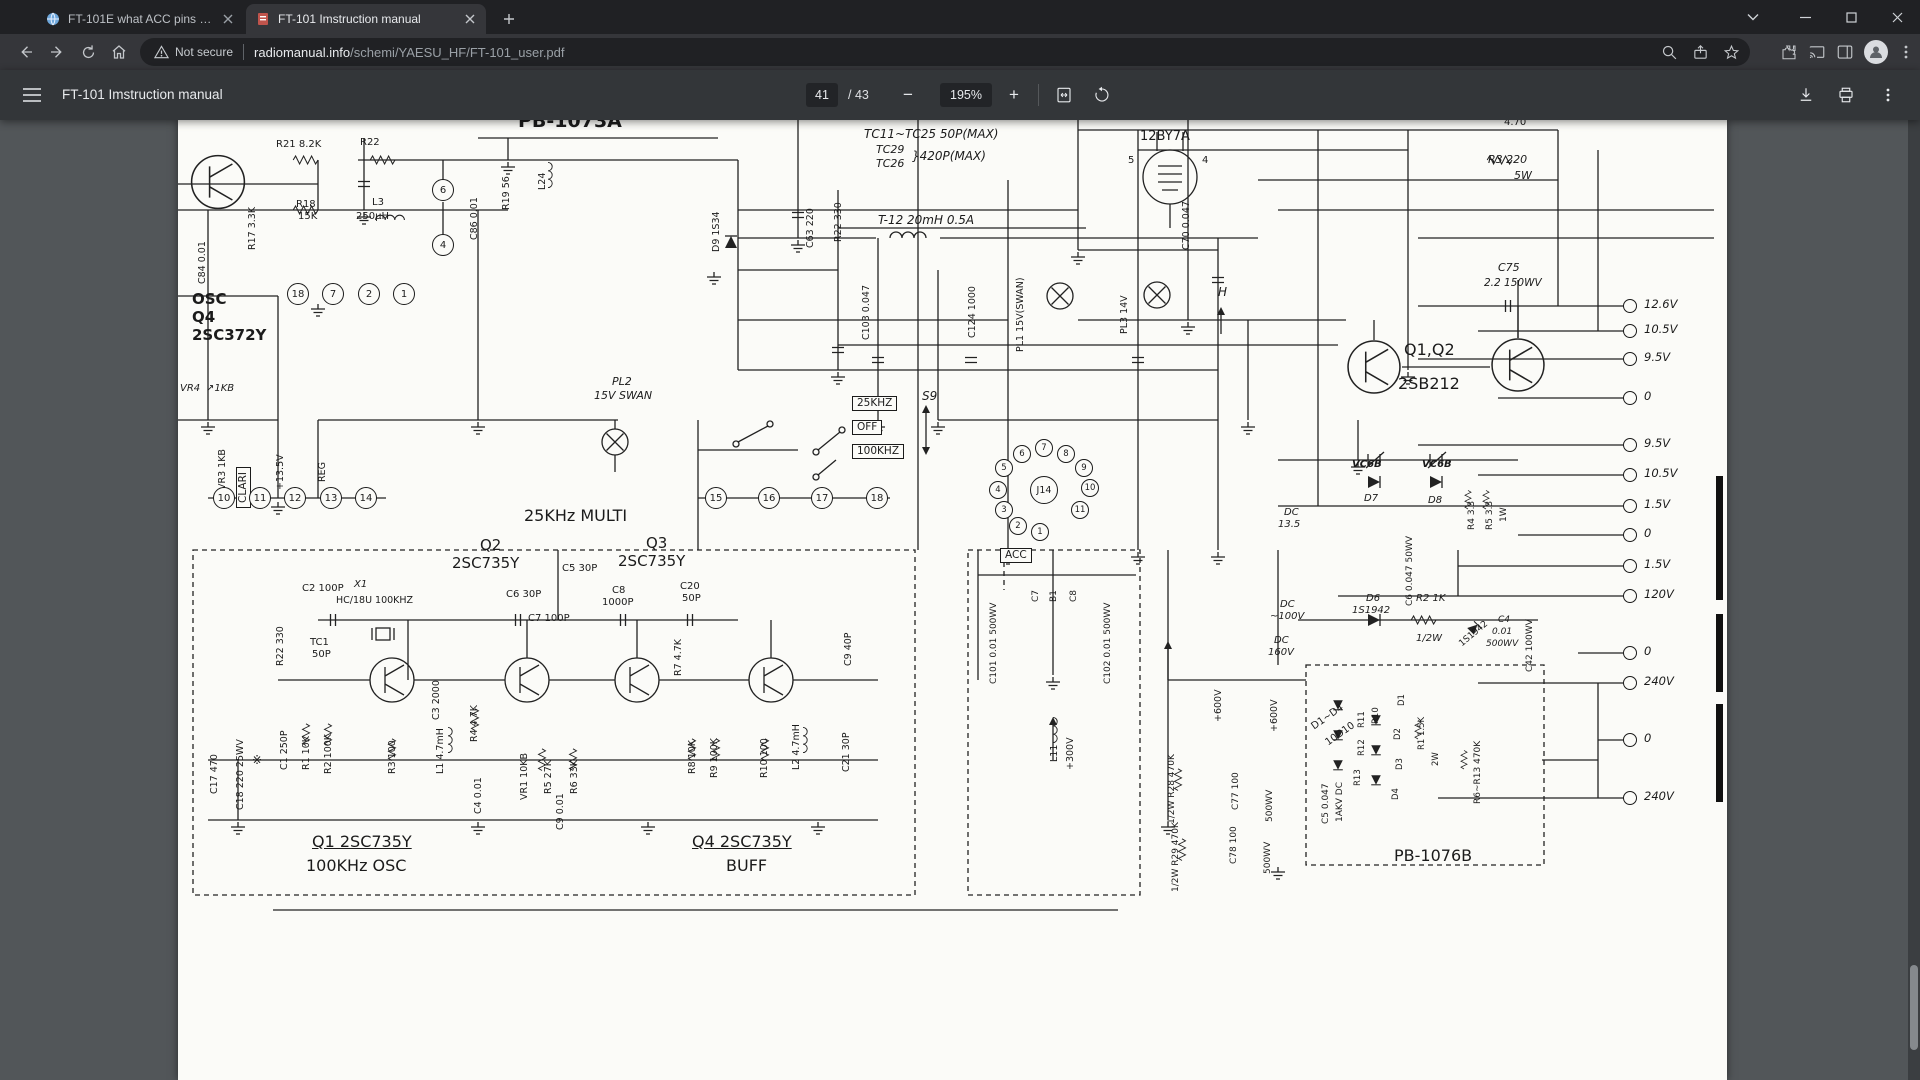  What do you see at coordinates (1044, 490) in the screenshot?
I see `j14-connector: J14` at bounding box center [1044, 490].